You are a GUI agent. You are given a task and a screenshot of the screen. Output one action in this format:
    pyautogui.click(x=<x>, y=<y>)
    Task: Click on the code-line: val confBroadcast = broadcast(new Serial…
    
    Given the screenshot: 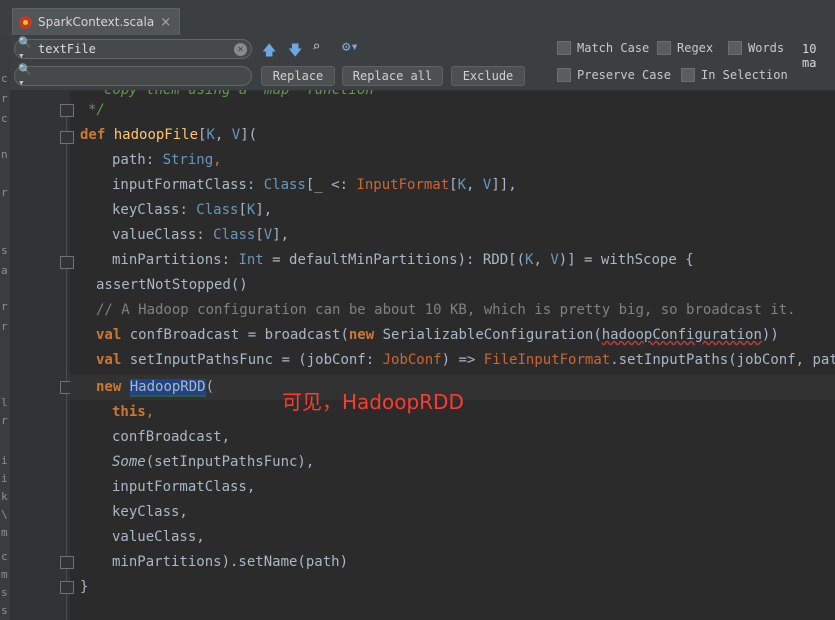 What is the action you would take?
    pyautogui.click(x=437, y=335)
    